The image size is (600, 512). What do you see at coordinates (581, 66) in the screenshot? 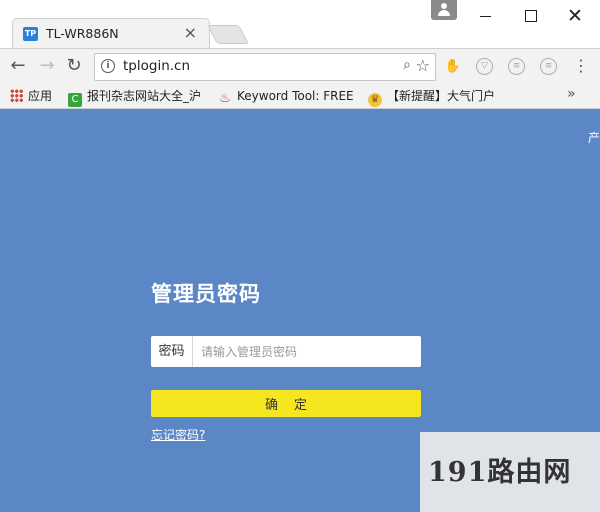
I see `menu-dots-icon: ⋮` at bounding box center [581, 66].